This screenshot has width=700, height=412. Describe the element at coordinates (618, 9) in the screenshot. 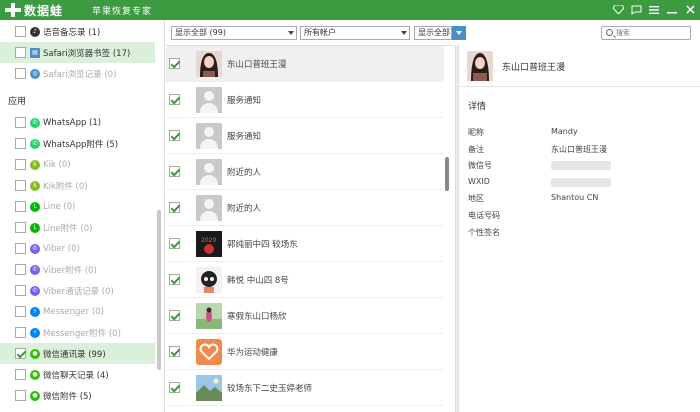

I see `diamond-icon` at that location.